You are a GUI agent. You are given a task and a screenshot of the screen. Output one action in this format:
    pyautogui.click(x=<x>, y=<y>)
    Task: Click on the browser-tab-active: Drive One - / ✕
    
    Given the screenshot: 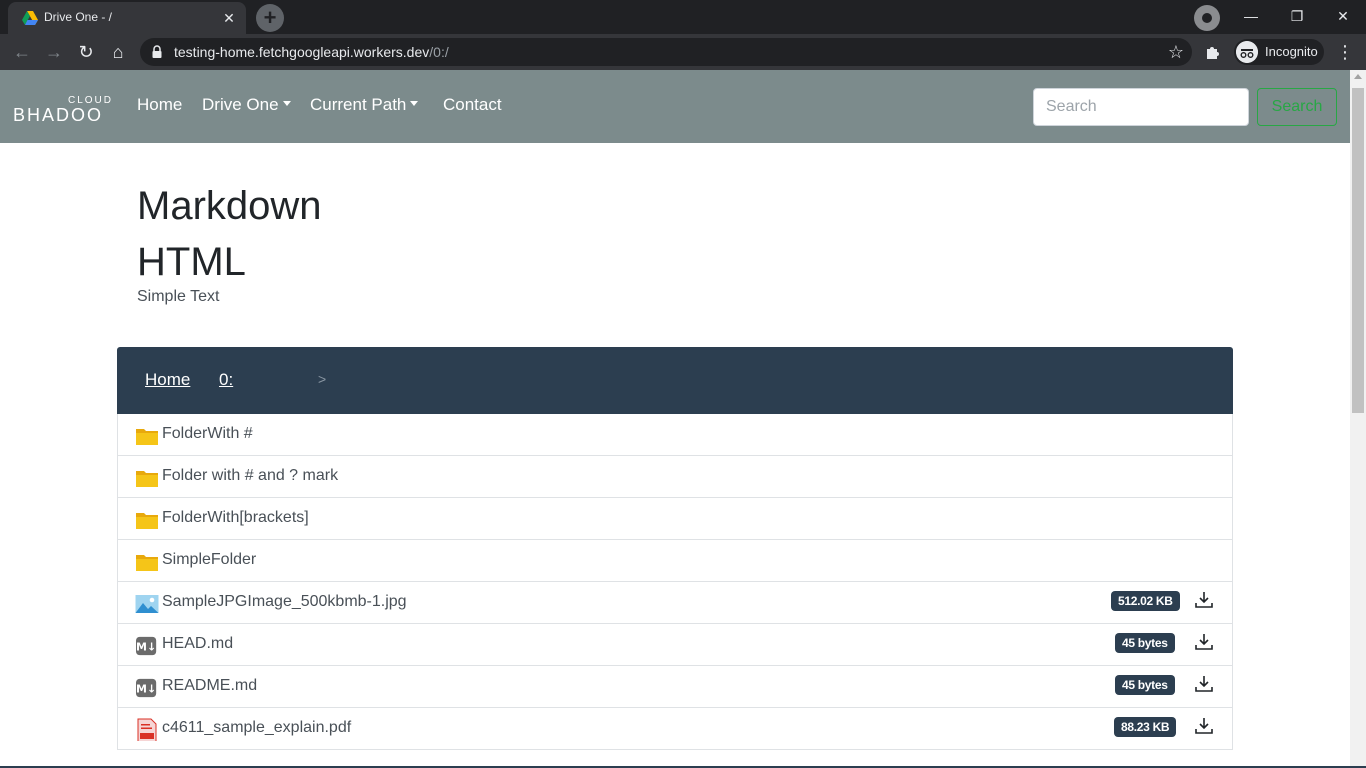 What is the action you would take?
    pyautogui.click(x=127, y=18)
    